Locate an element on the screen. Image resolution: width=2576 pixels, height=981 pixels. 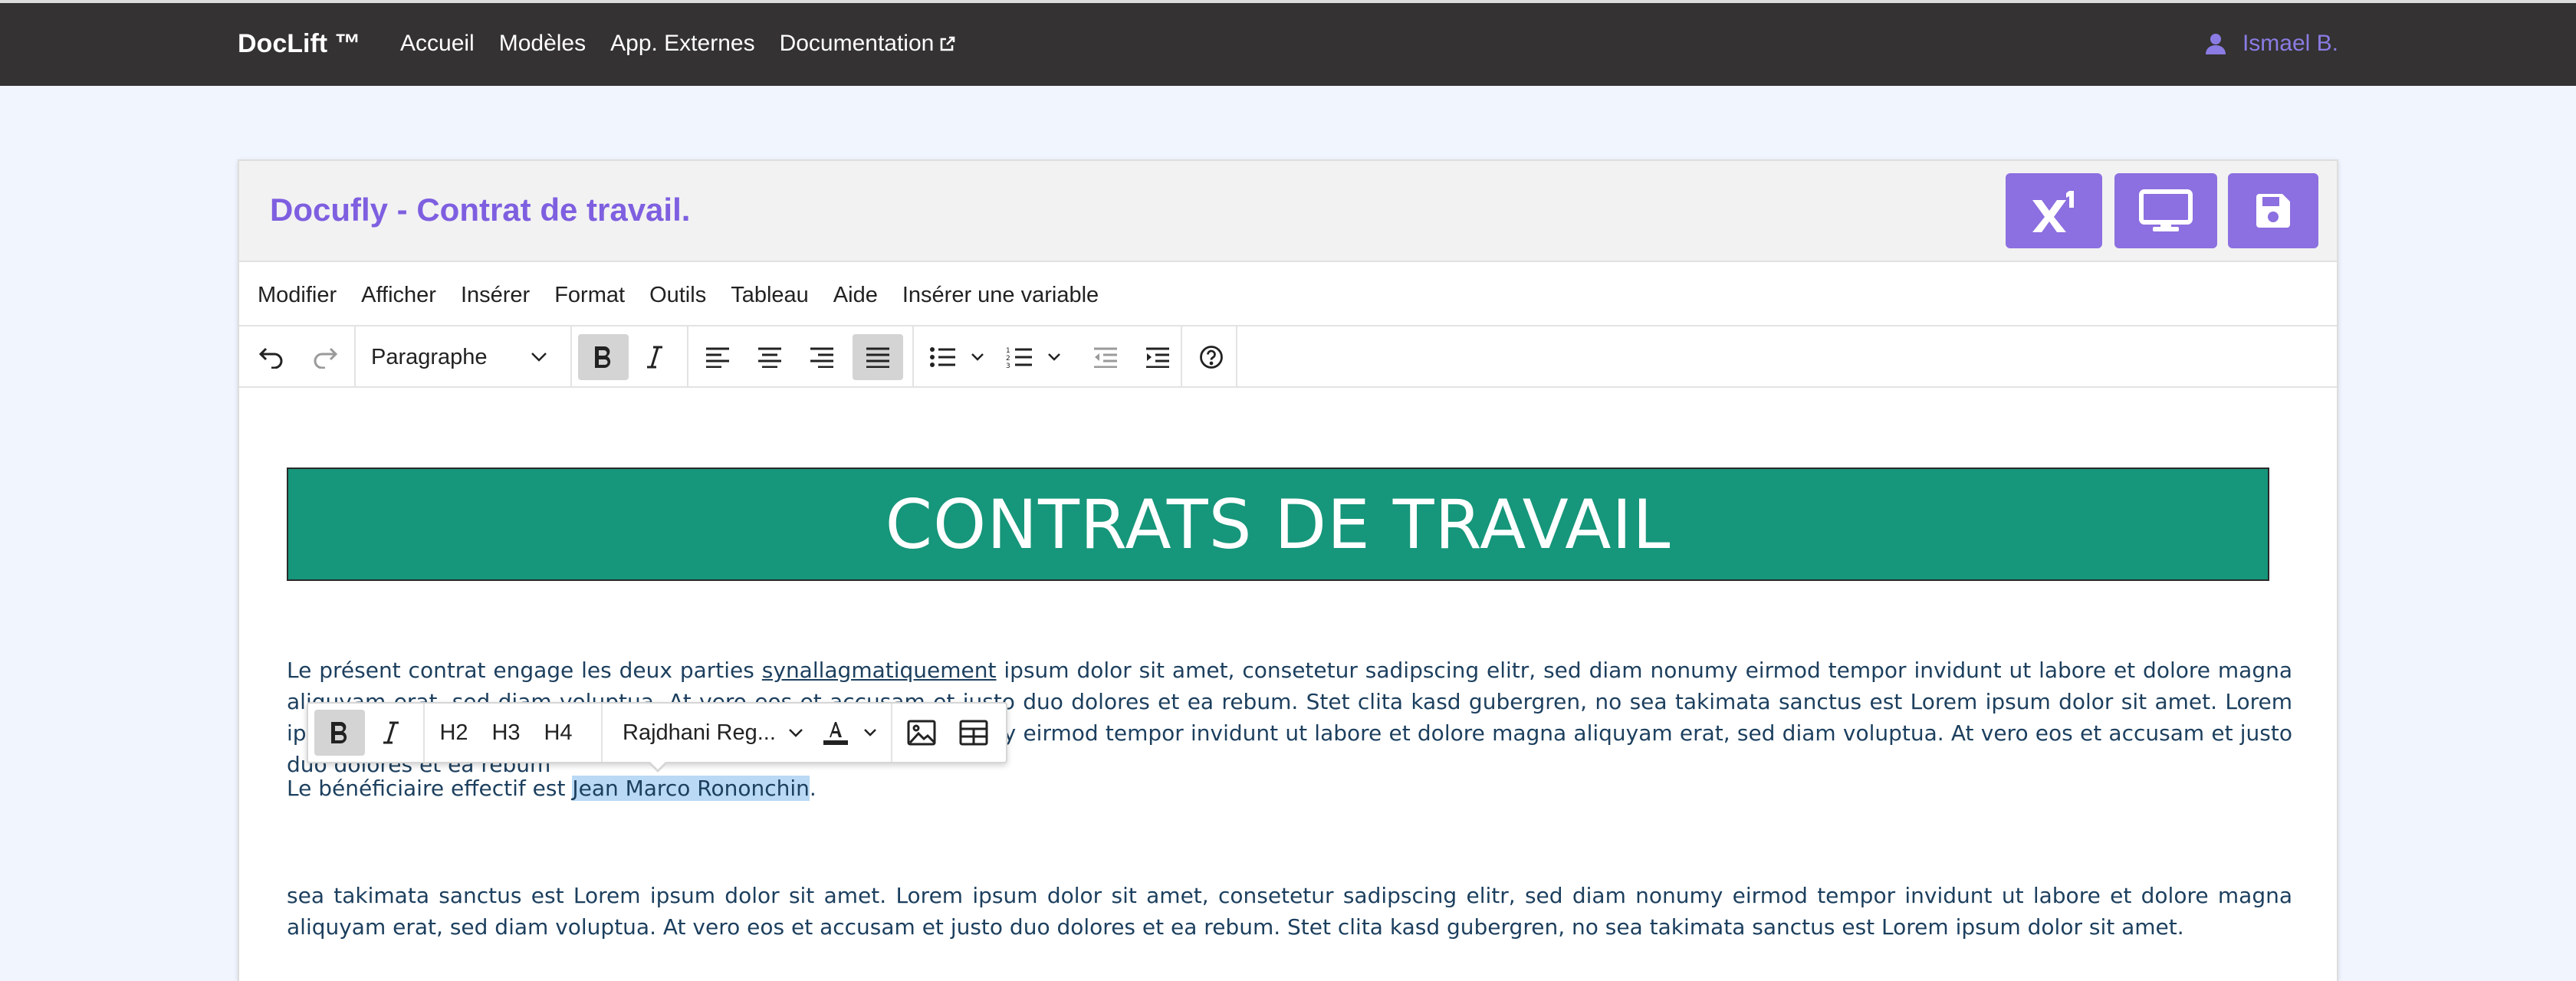
user-name: Ismael B. is located at coordinates (2290, 43).